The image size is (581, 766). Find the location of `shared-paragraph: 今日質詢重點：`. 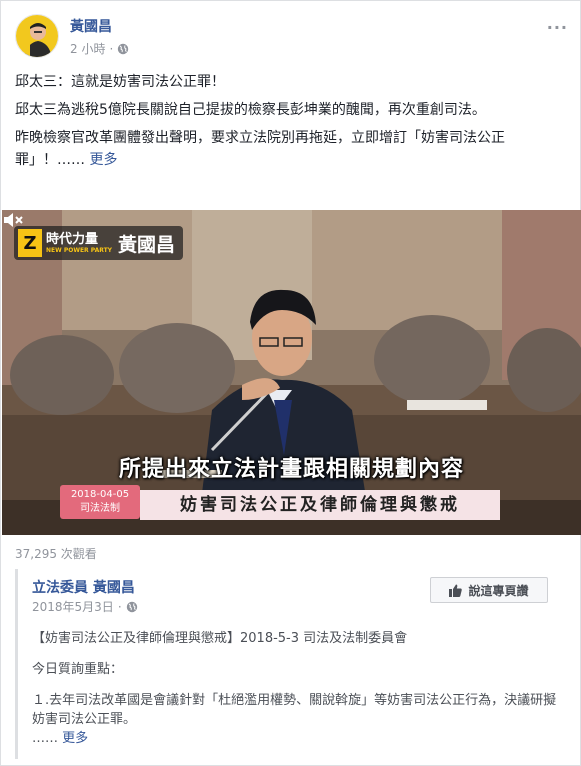

shared-paragraph: 今日質詢重點： is located at coordinates (78, 669).